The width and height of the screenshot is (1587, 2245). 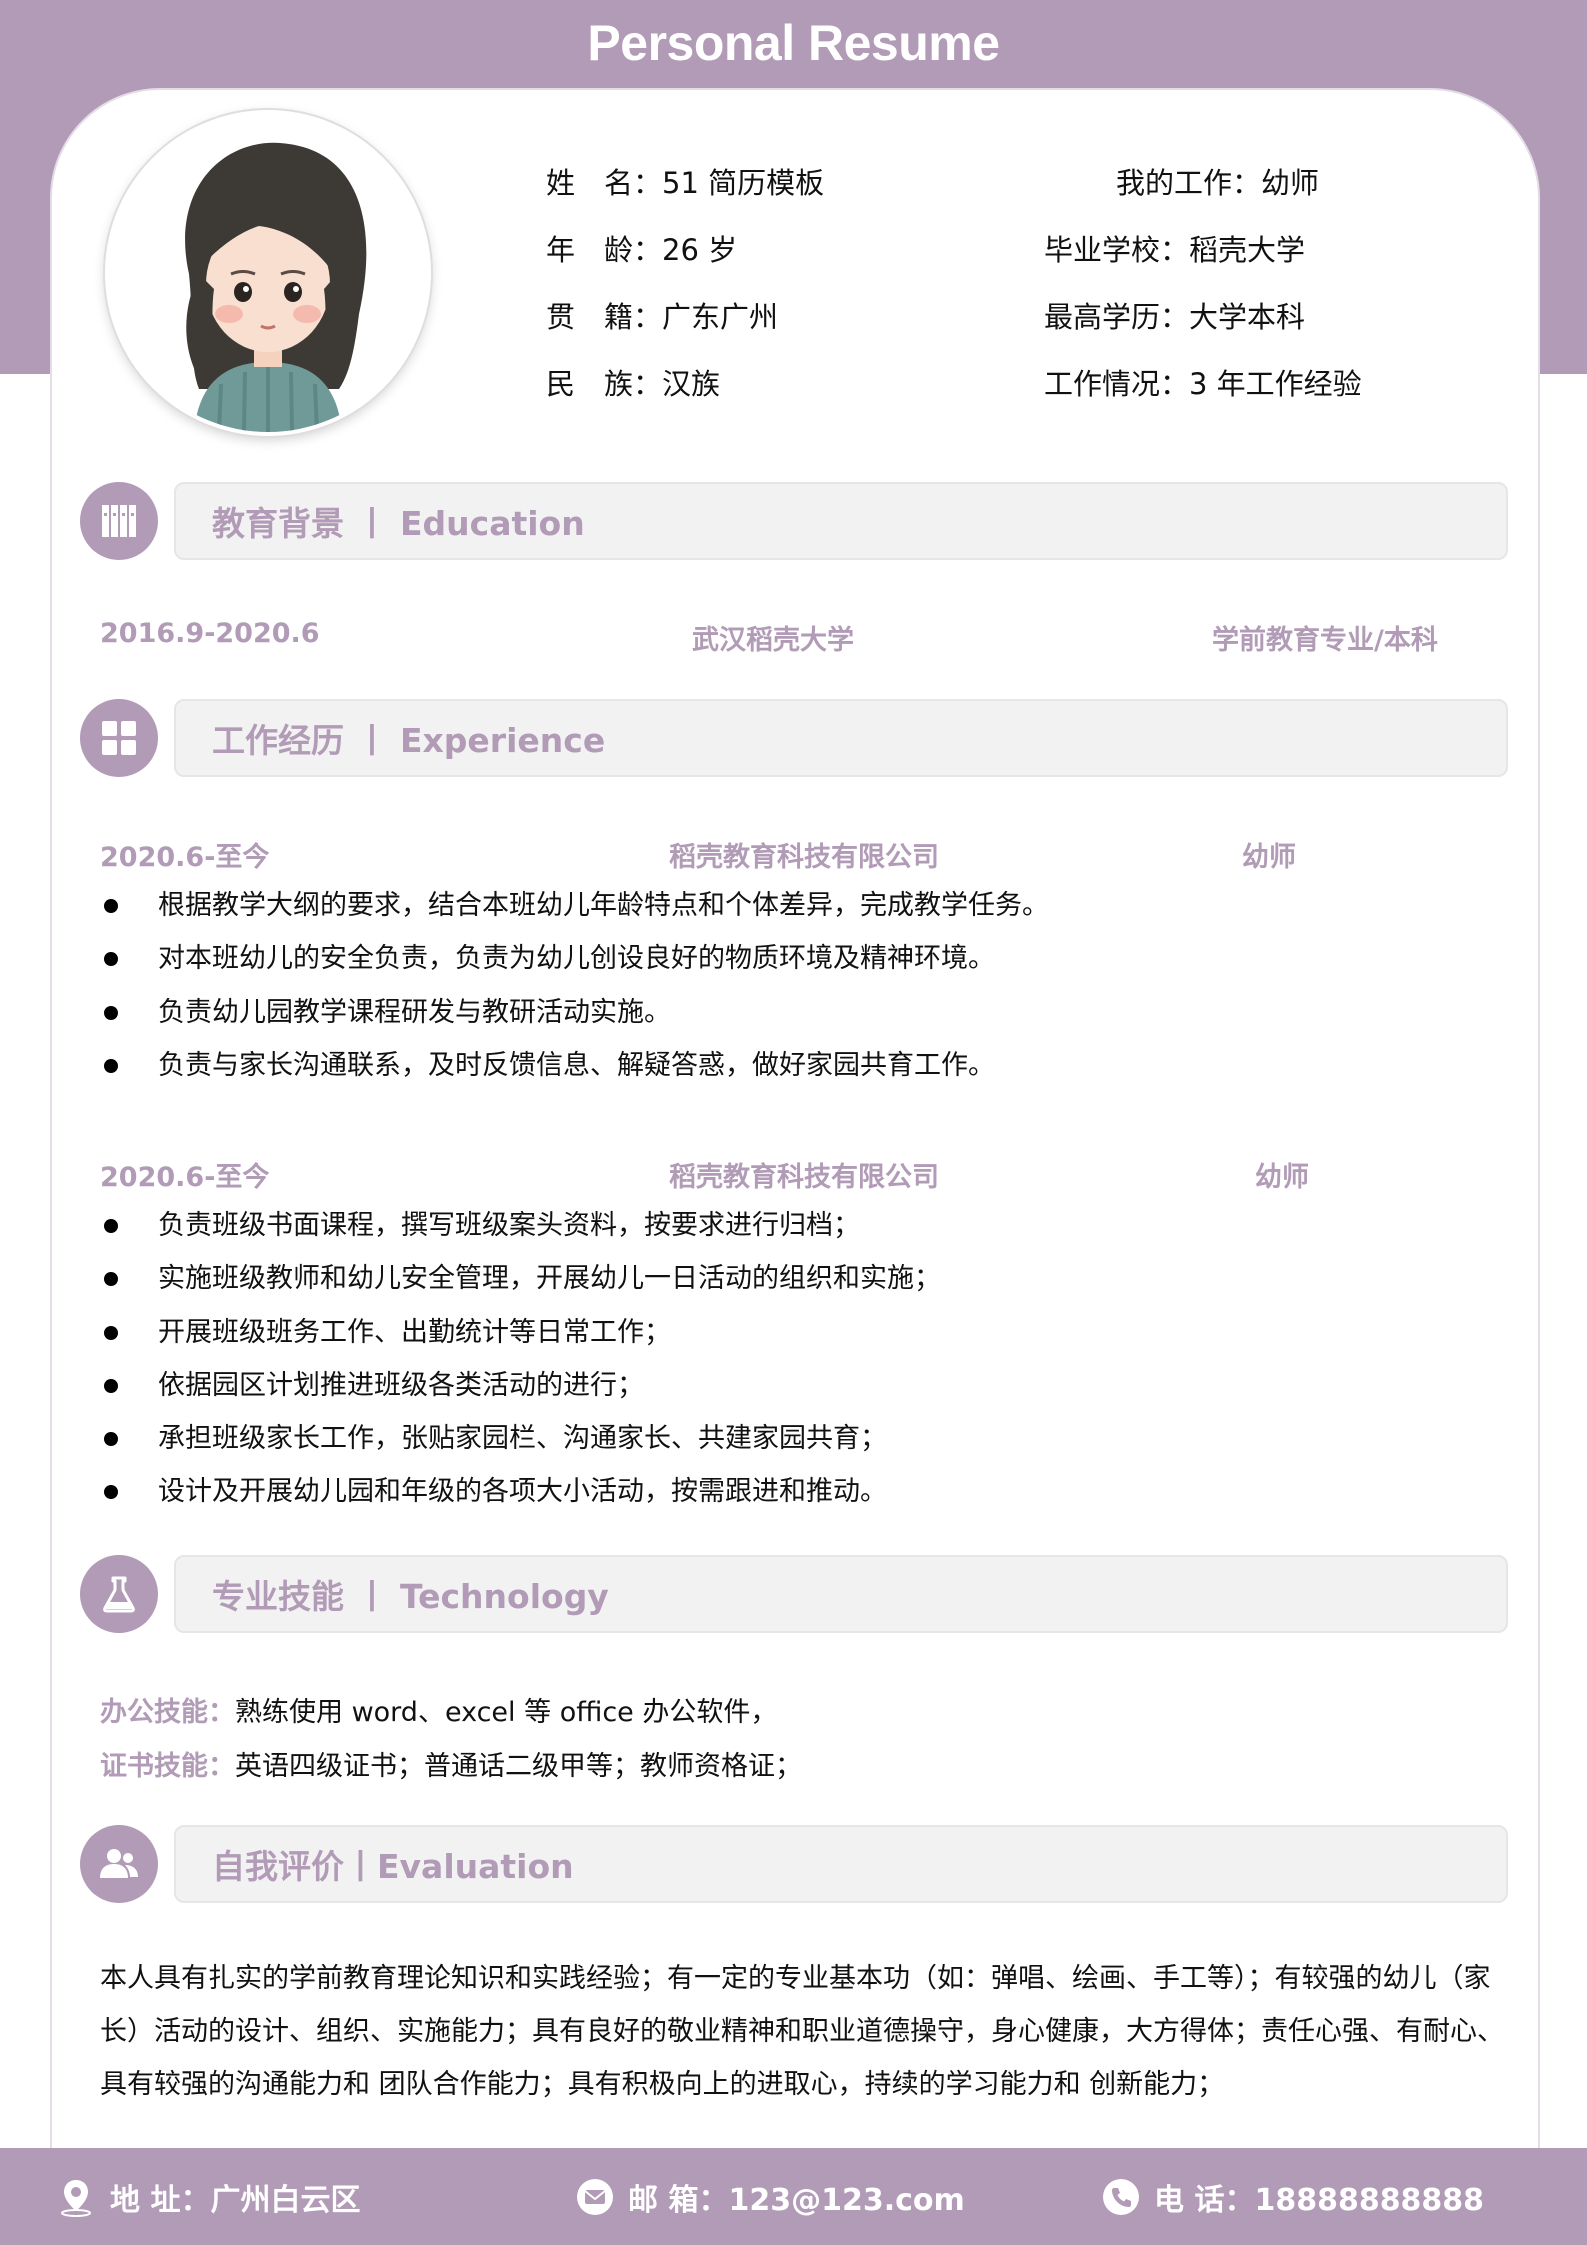 What do you see at coordinates (595, 2196) in the screenshot?
I see `mail-icon` at bounding box center [595, 2196].